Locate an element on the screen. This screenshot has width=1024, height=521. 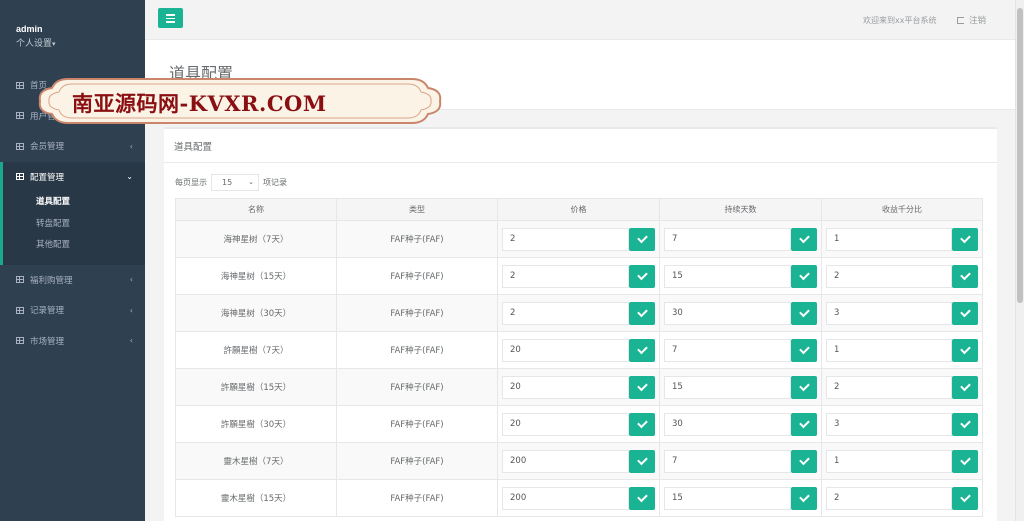
sidebar-subitem: 道具配置 is located at coordinates (74, 203).